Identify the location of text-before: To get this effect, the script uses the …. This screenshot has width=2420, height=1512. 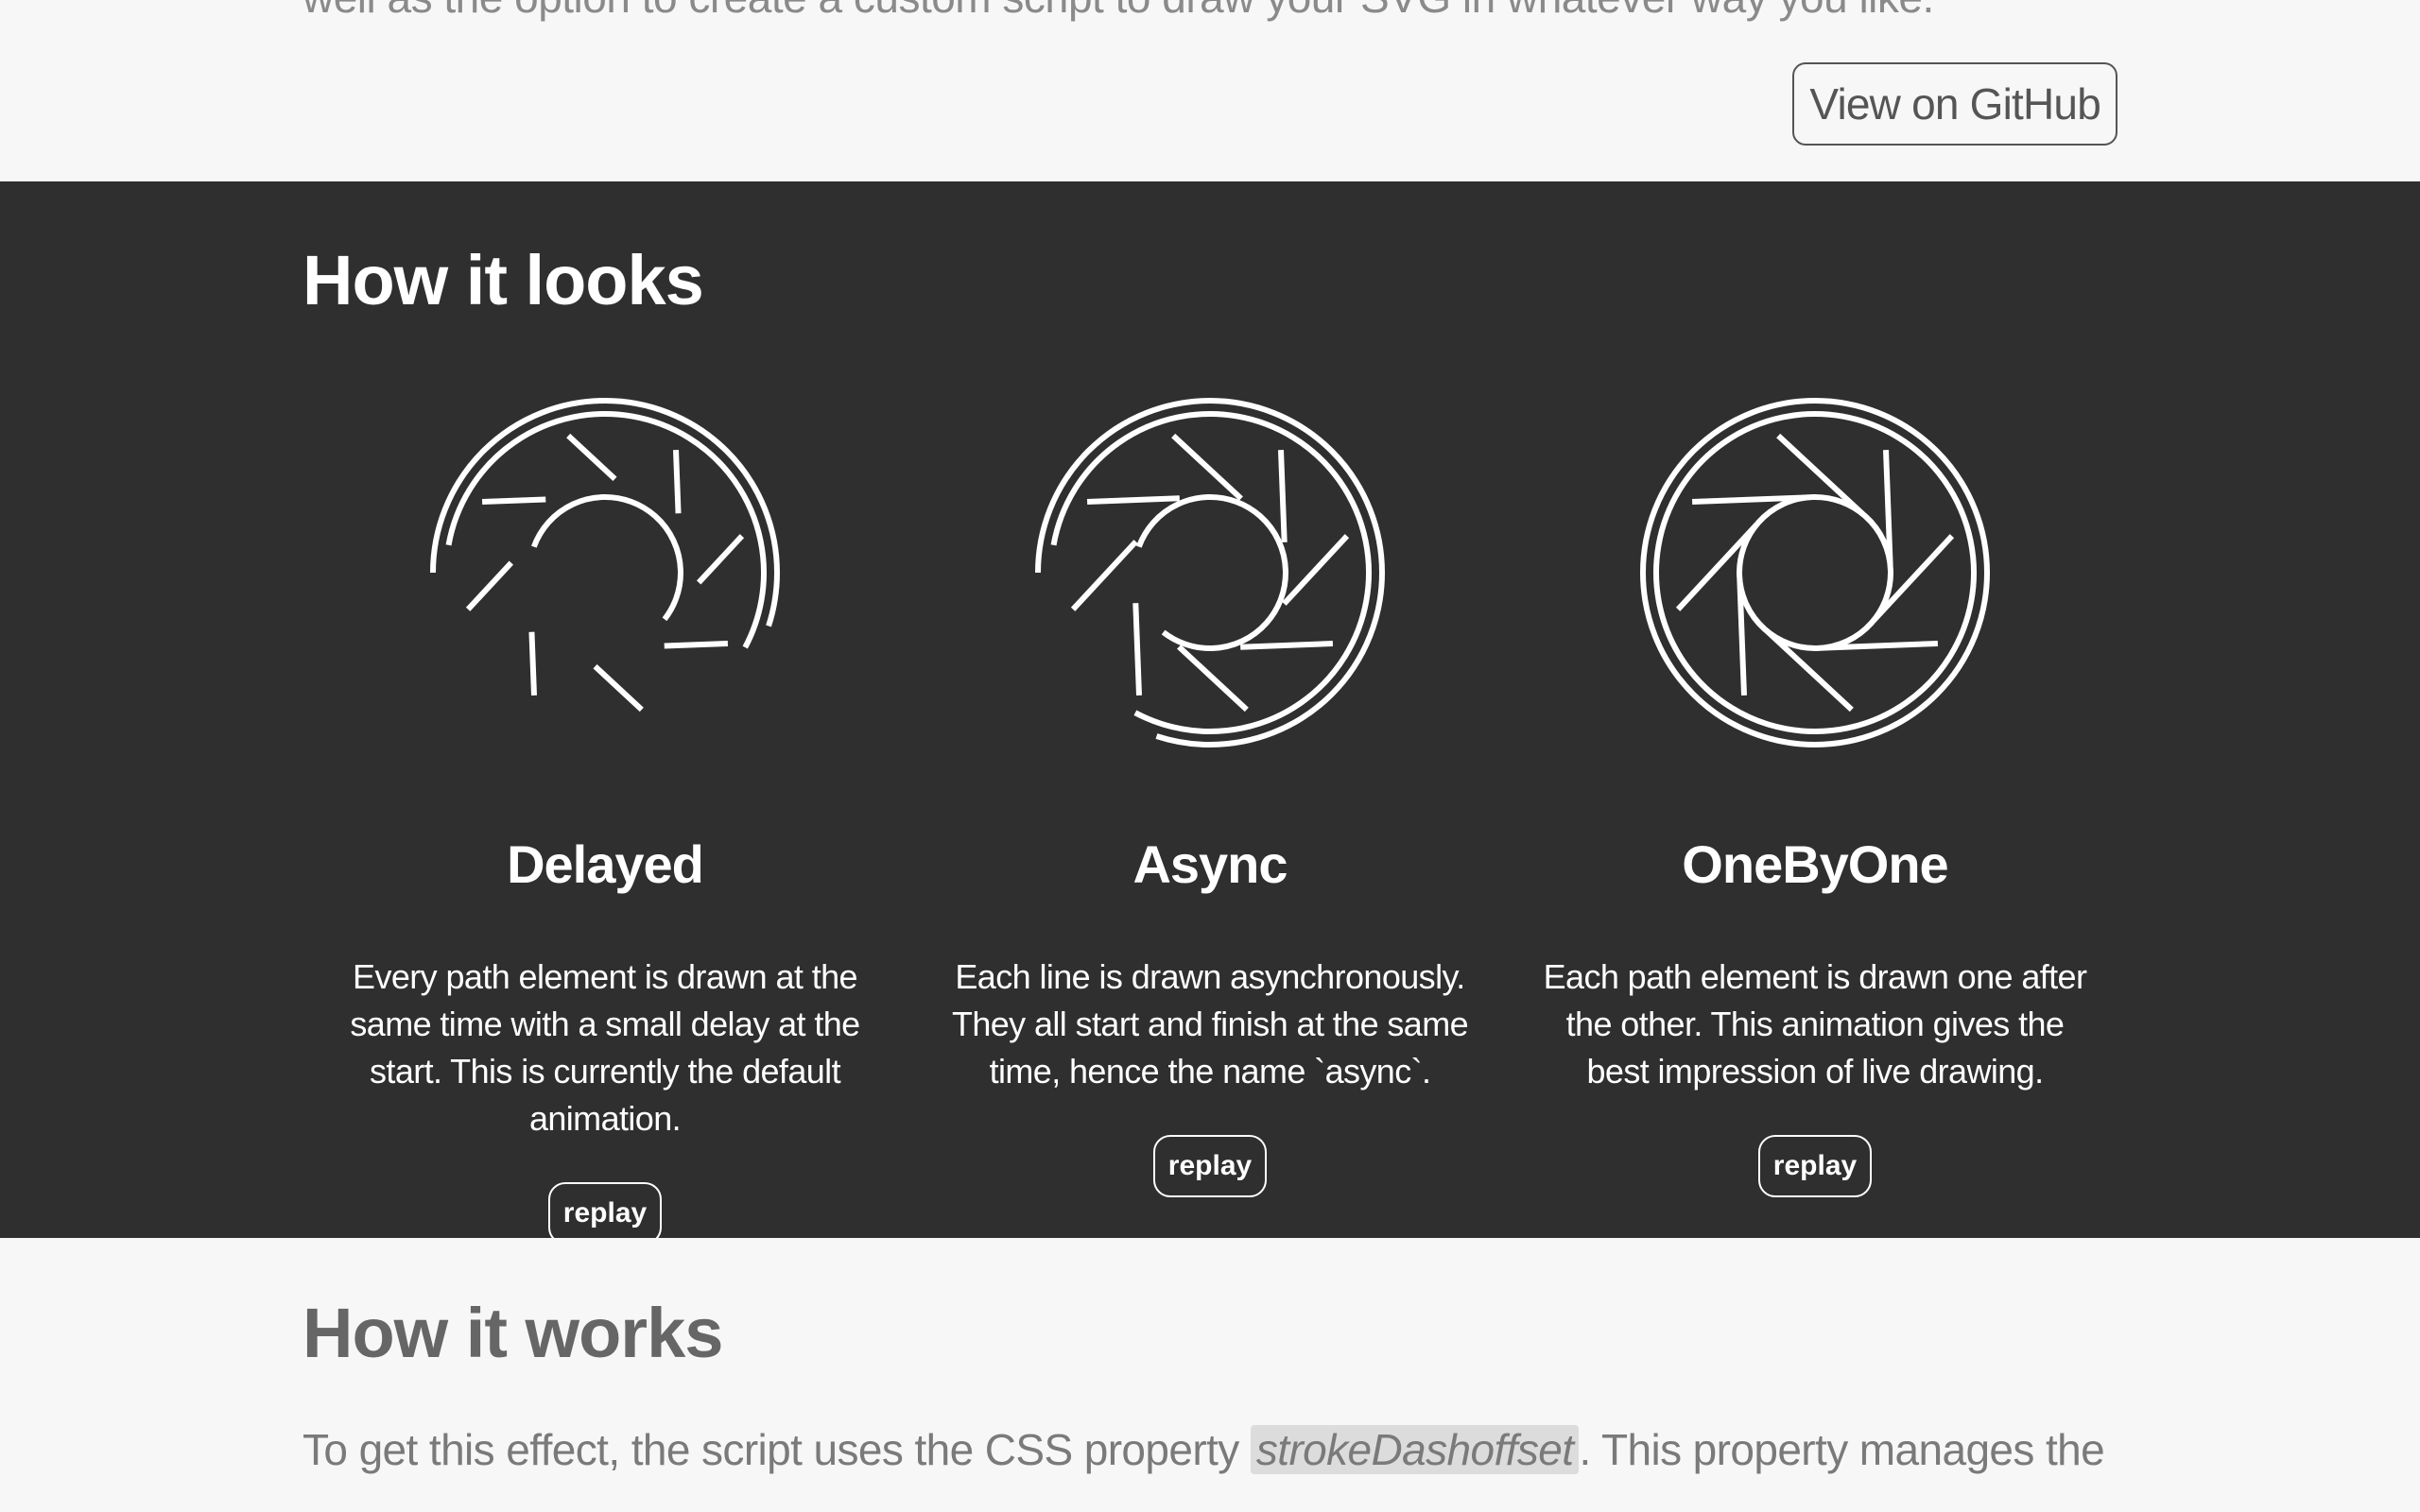
(776, 1449).